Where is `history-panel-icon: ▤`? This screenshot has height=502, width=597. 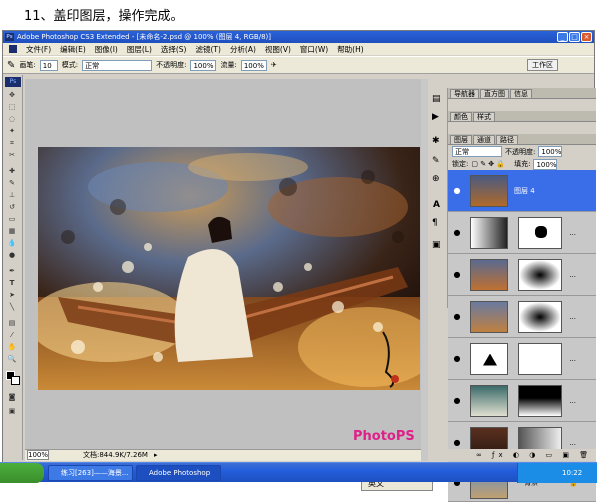
history-panel-icon: ▤ is located at coordinates (436, 99).